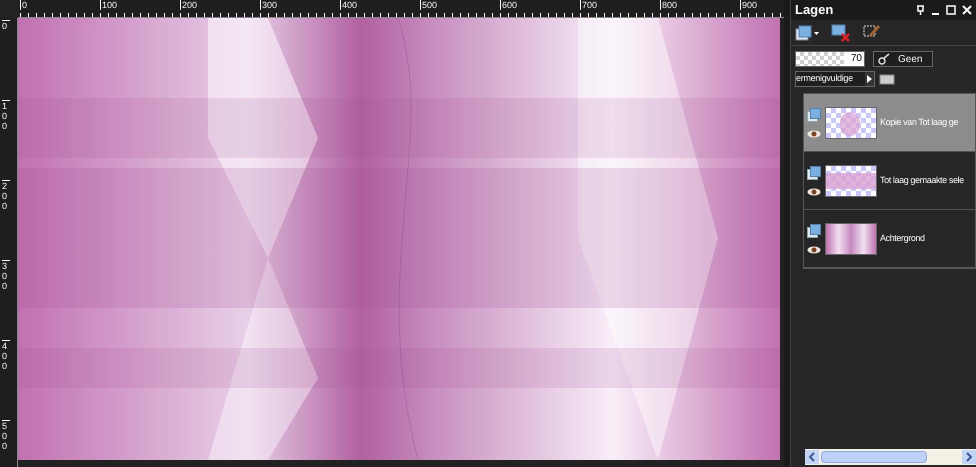  I want to click on ruler-label: 900, so click(749, 5).